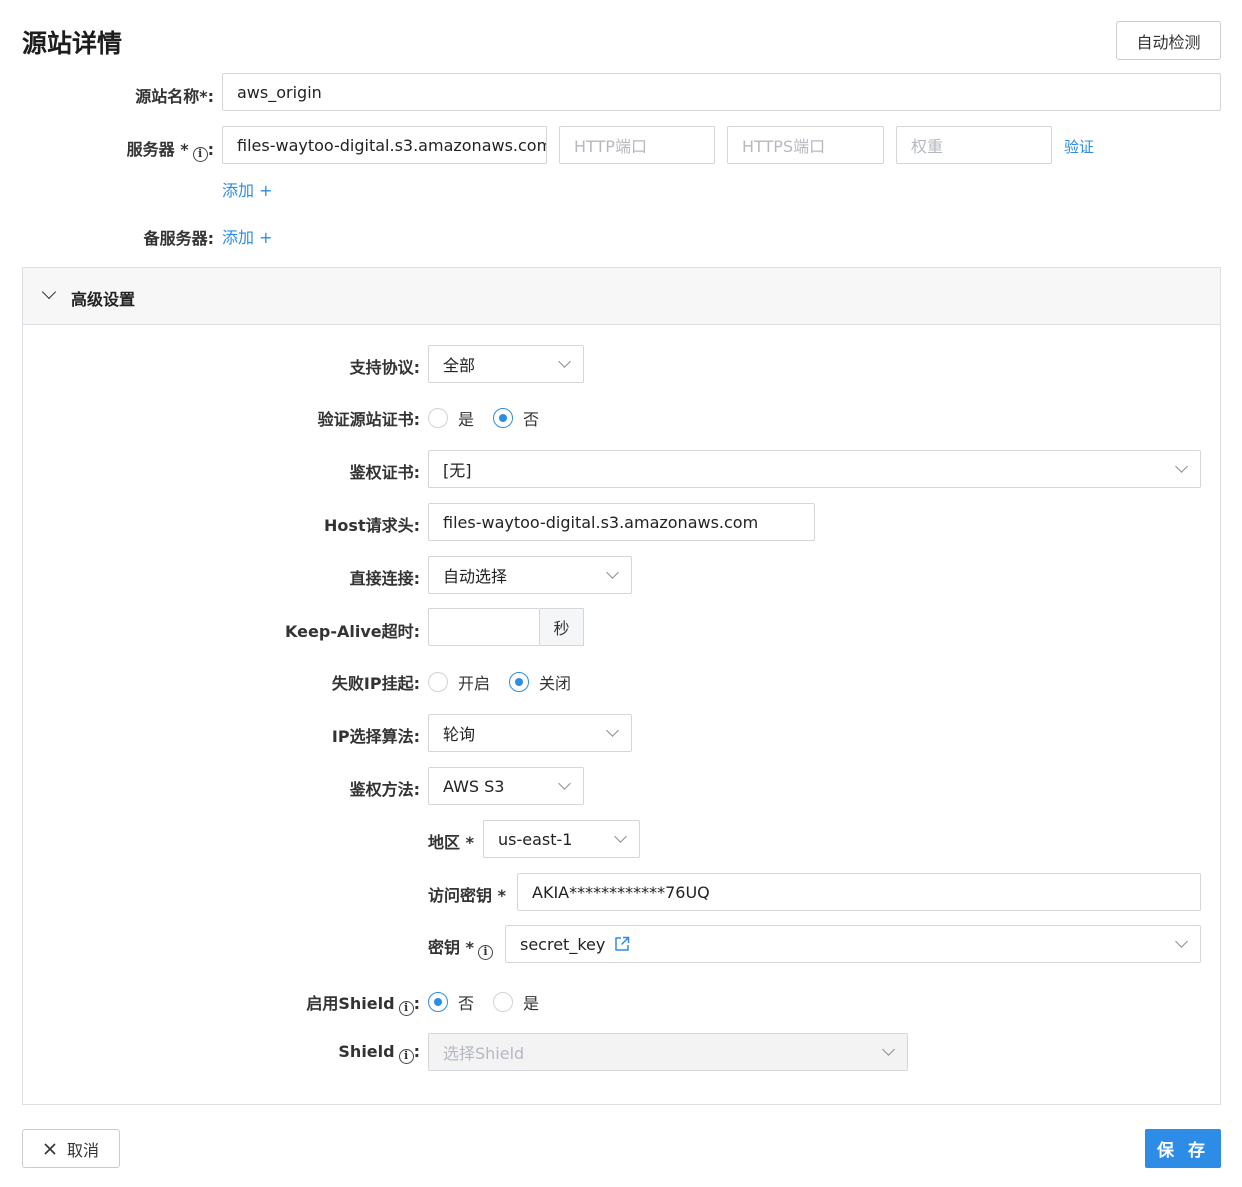  I want to click on ip-algorithm-label: IP选择算法:, so click(375, 736).